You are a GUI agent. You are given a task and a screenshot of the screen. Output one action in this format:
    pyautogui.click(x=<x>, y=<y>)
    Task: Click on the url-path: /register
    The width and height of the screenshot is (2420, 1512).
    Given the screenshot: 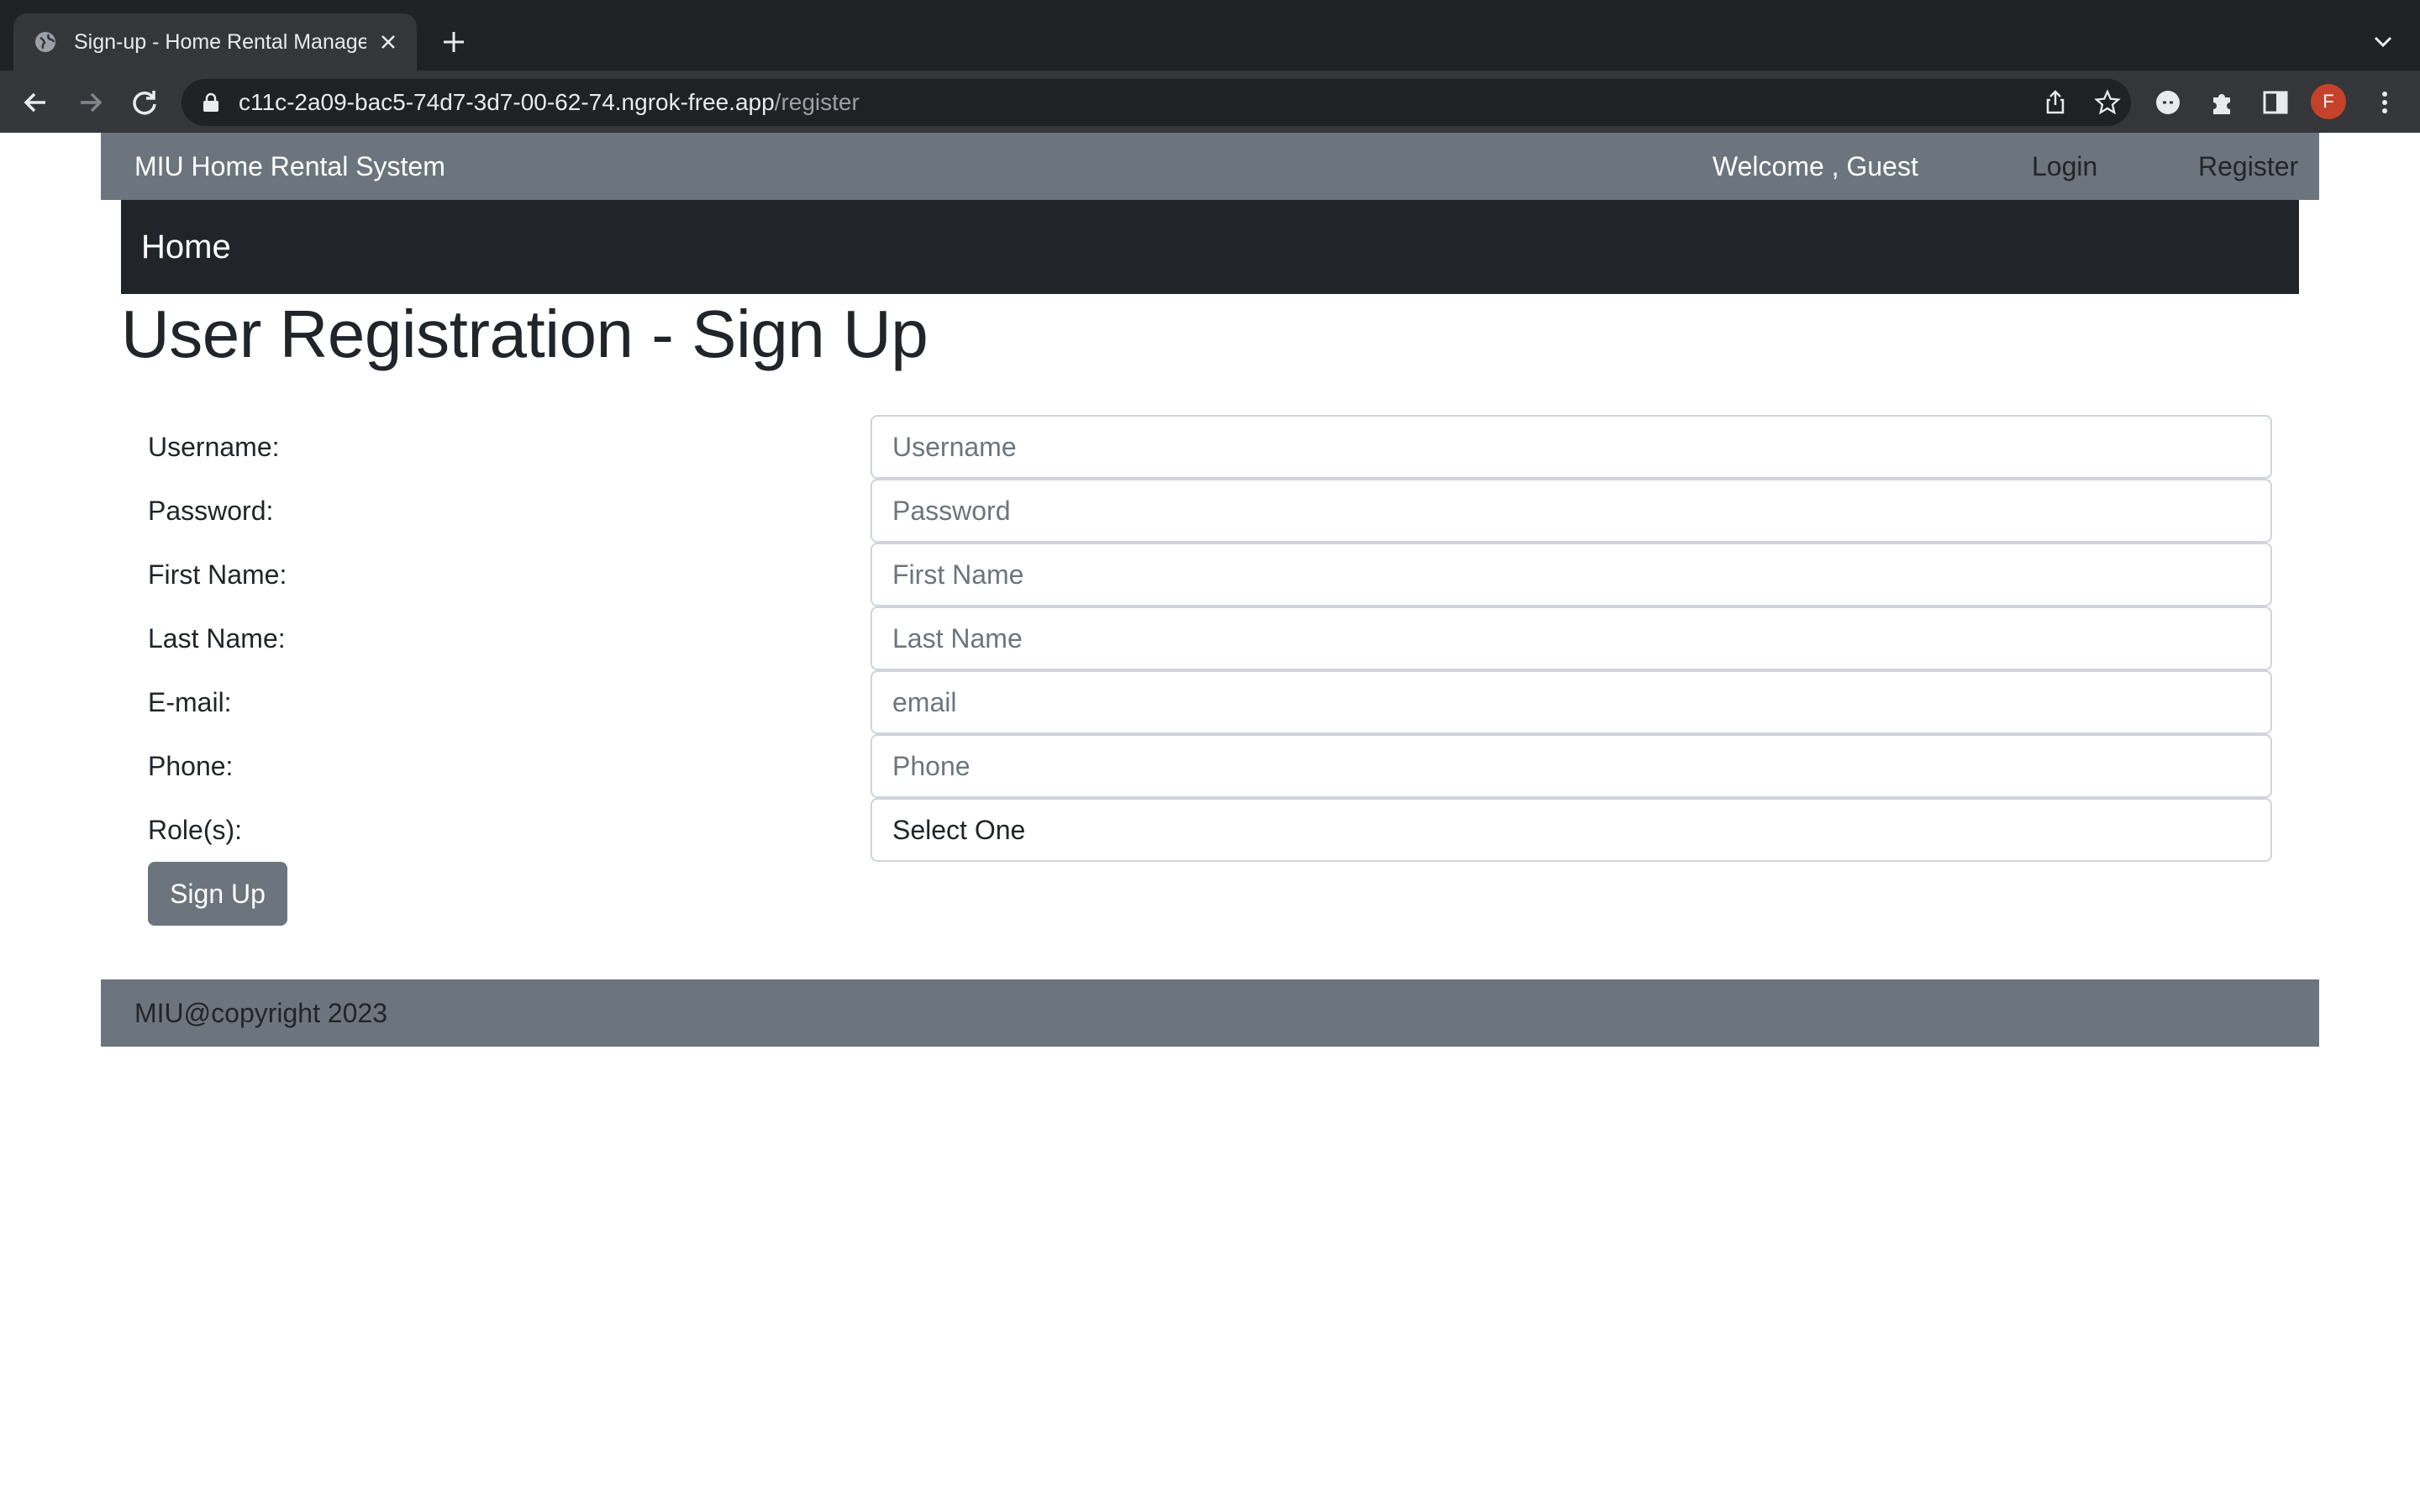 What is the action you would take?
    pyautogui.click(x=817, y=102)
    